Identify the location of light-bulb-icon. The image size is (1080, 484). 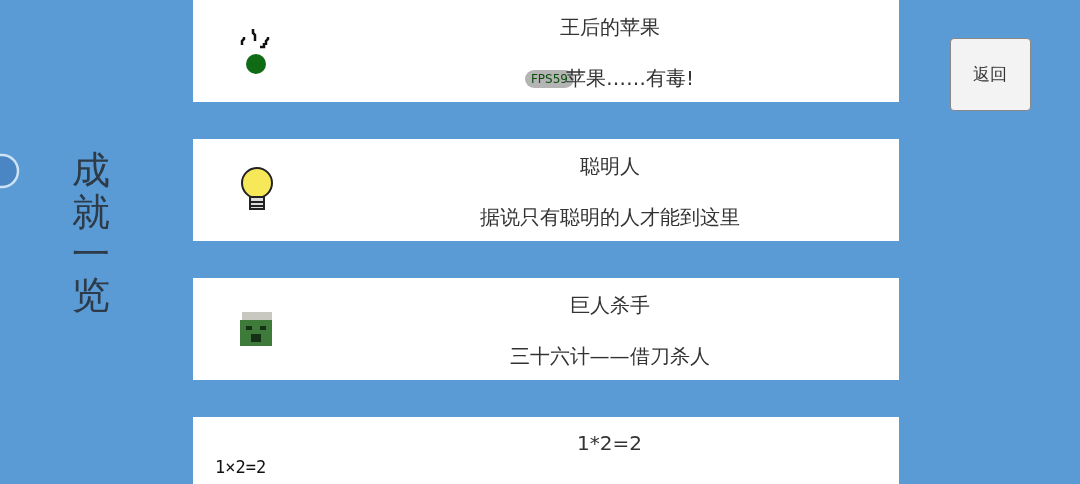
(256, 190).